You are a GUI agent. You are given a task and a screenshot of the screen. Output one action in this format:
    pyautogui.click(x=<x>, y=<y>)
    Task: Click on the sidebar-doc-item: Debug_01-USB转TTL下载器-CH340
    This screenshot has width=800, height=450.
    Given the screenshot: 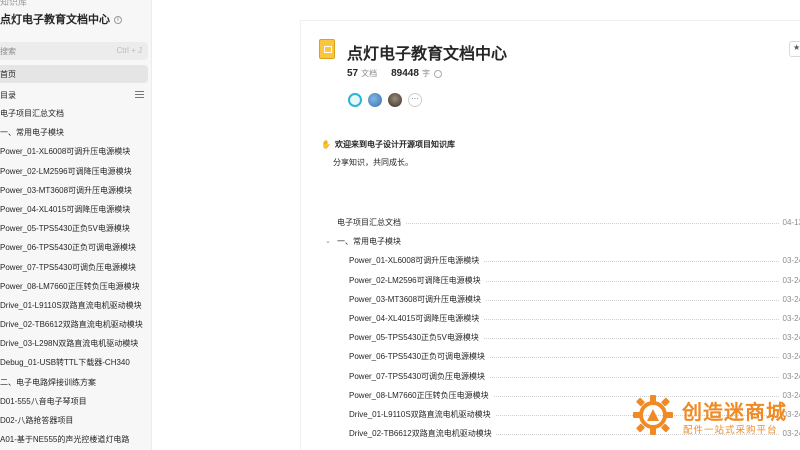 What is the action you would take?
    pyautogui.click(x=75, y=362)
    